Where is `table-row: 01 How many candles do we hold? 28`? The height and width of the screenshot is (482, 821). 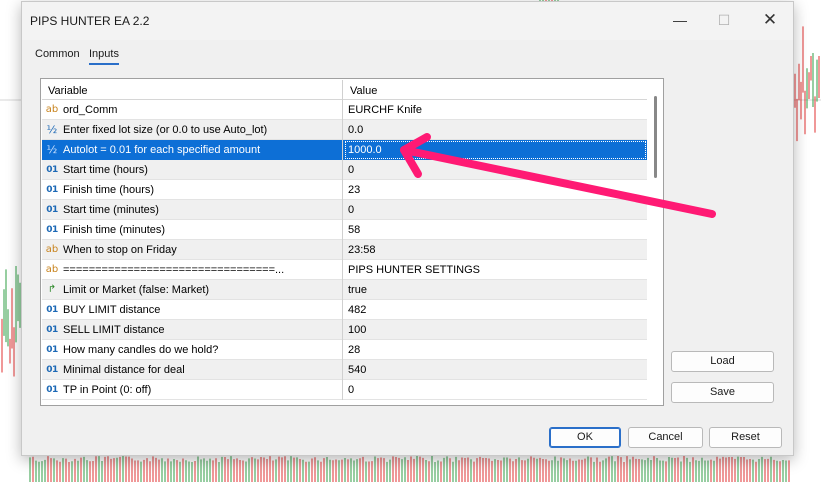
table-row: 01 How many candles do we hold? 28 is located at coordinates (344, 350).